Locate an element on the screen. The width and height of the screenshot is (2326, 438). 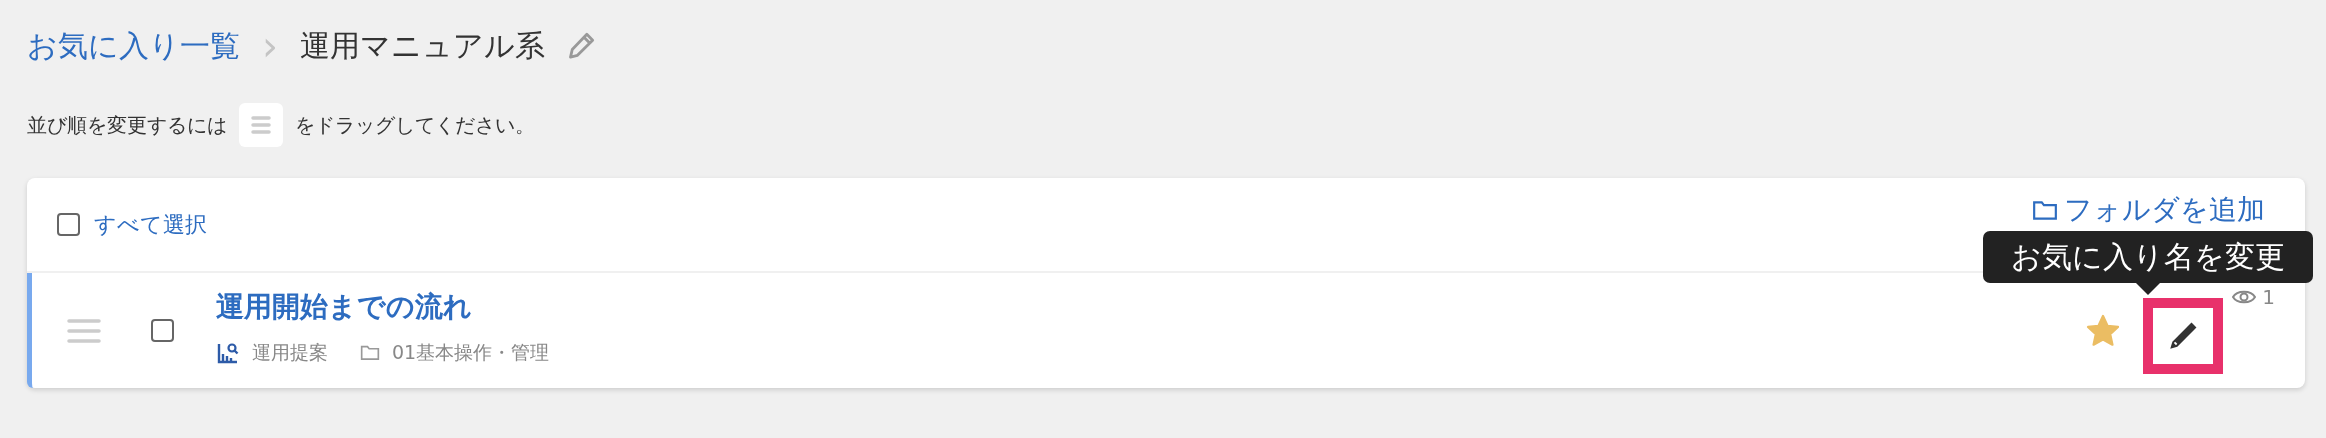
category-label: 運用提案 is located at coordinates (290, 352).